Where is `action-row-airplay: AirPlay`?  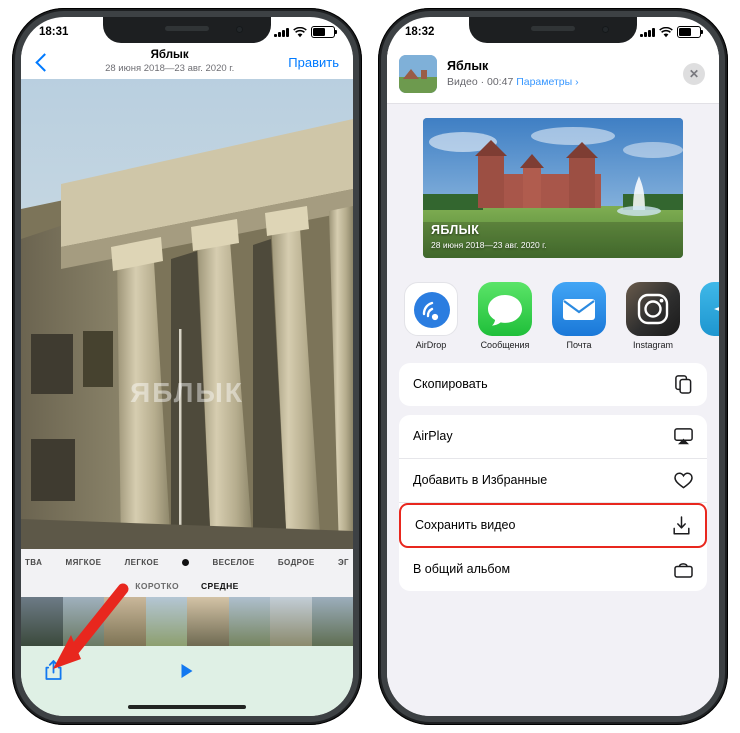 action-row-airplay: AirPlay is located at coordinates (553, 437).